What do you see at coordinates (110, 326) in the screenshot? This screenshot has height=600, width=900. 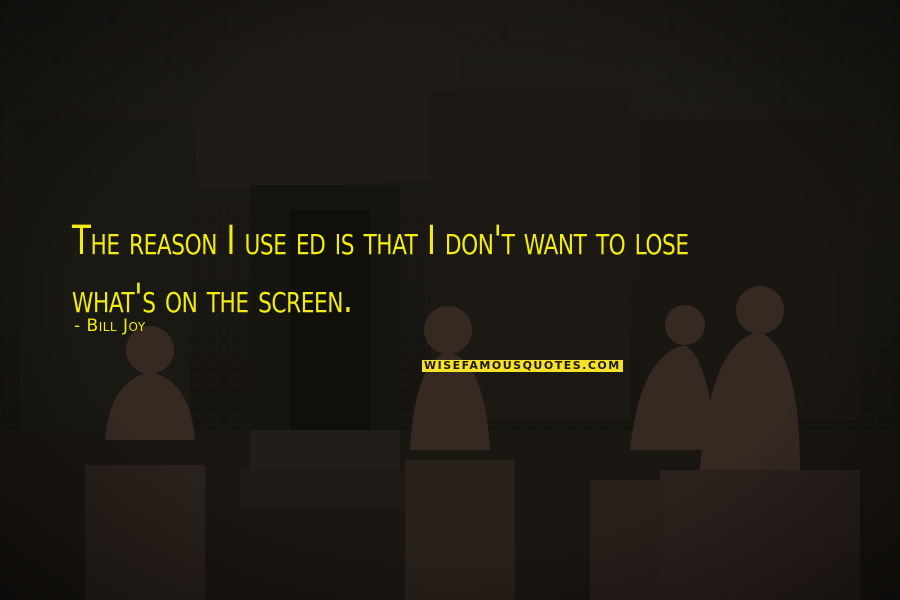 I see `quote-author: - Bill Joy` at bounding box center [110, 326].